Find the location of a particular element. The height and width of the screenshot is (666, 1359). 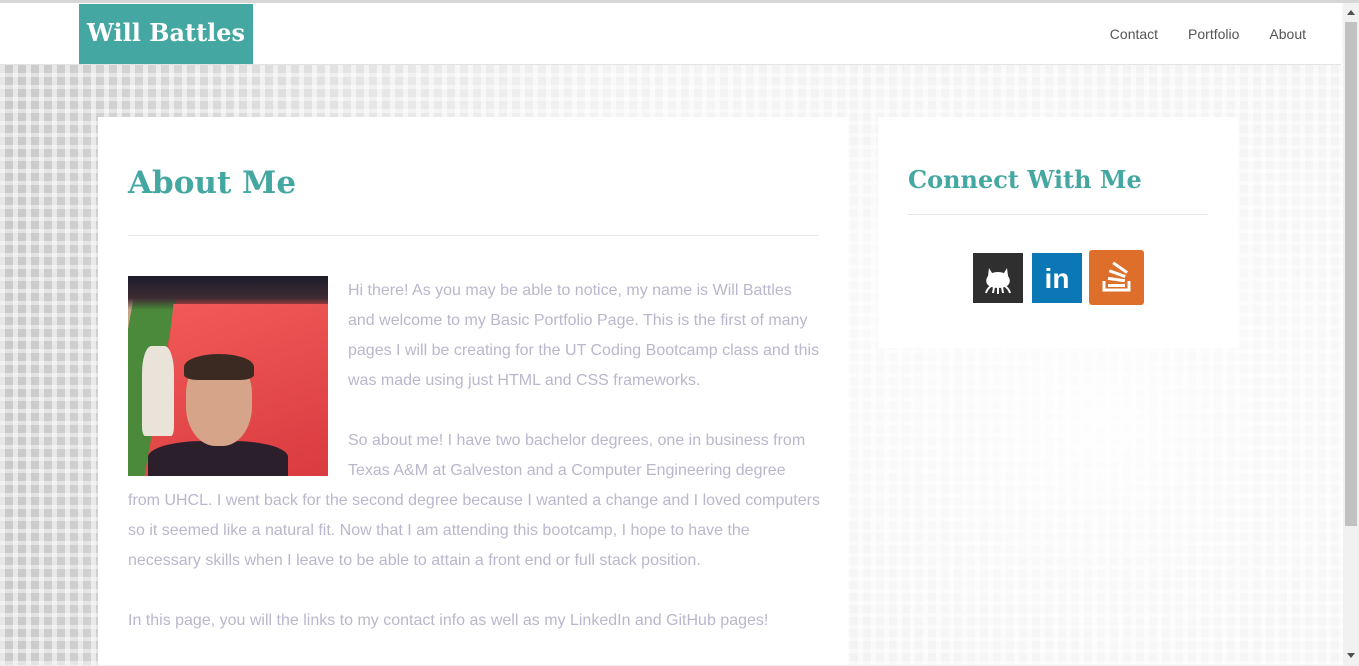

brand-link: Will Battles is located at coordinates (166, 34).